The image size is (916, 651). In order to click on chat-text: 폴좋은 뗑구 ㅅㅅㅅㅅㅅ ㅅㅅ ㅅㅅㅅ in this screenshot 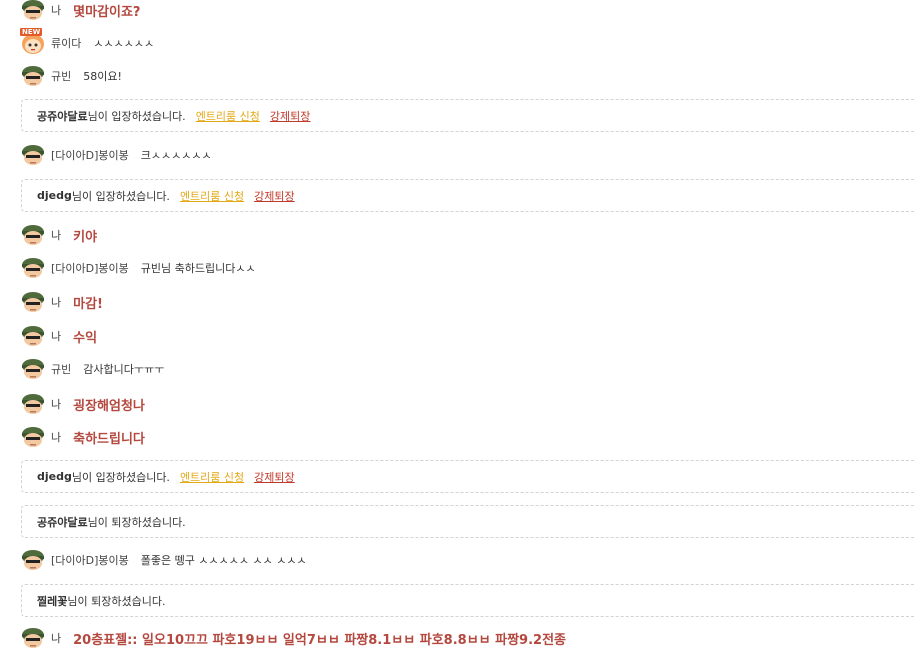, I will do `click(223, 560)`.